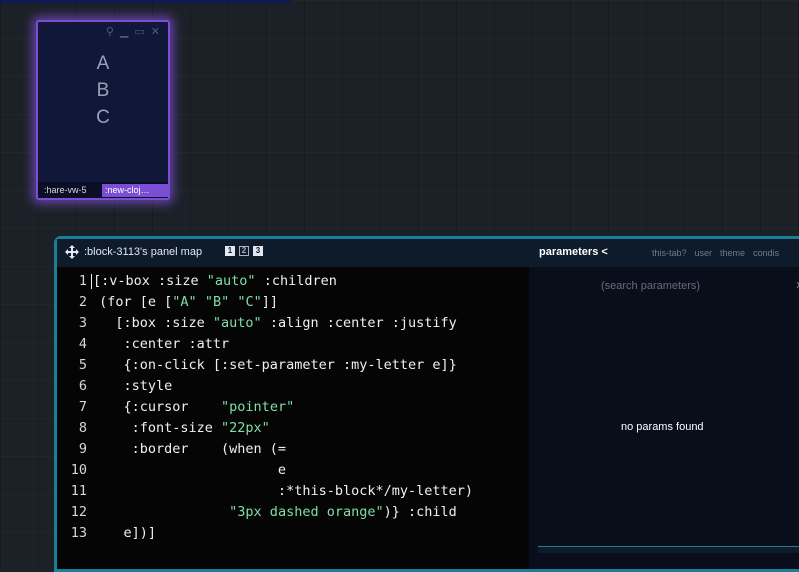 The image size is (799, 572). What do you see at coordinates (72, 386) in the screenshot?
I see `line-number: 6` at bounding box center [72, 386].